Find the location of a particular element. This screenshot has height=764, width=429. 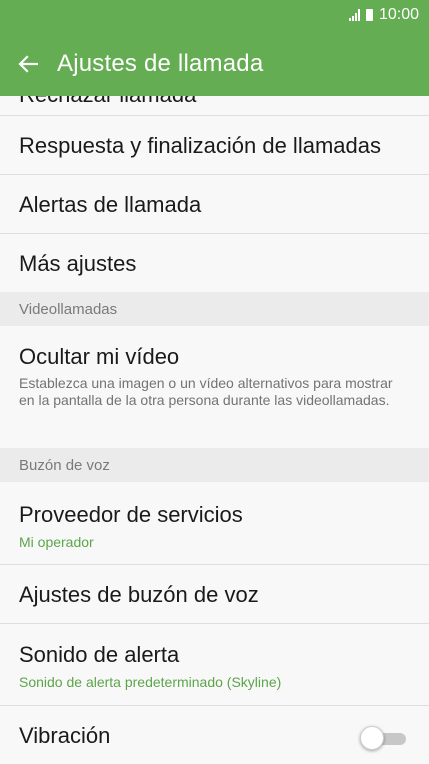

settings-item-vibracion: Vibración is located at coordinates (214, 735).